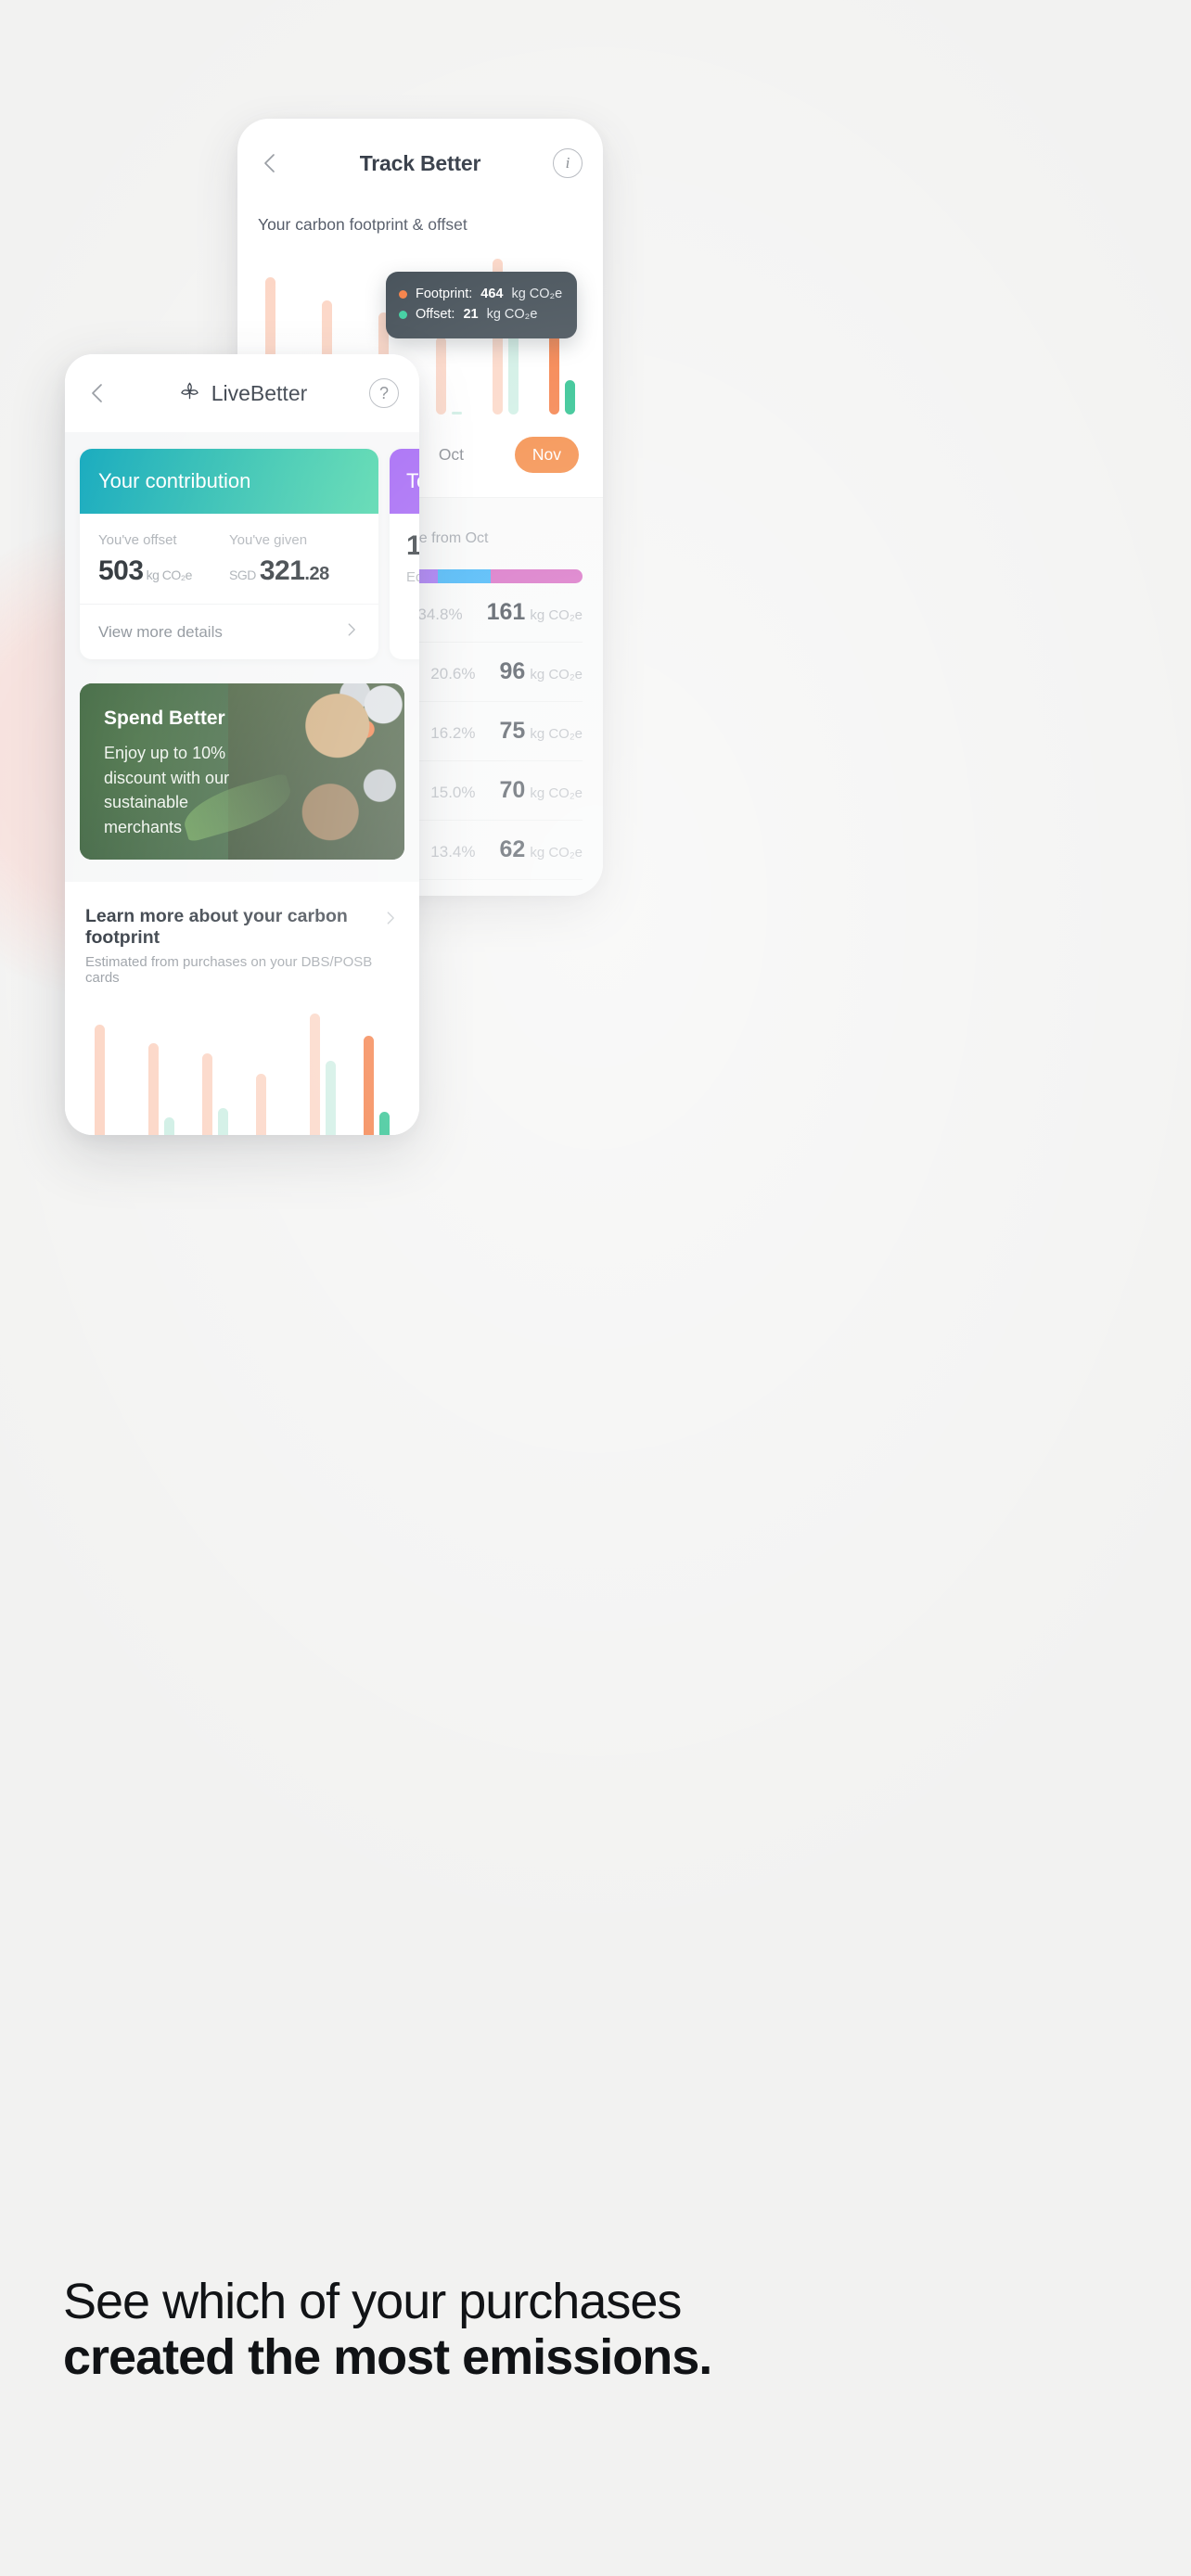 The height and width of the screenshot is (2576, 1191). What do you see at coordinates (512, 790) in the screenshot?
I see `breakdown-value: 70` at bounding box center [512, 790].